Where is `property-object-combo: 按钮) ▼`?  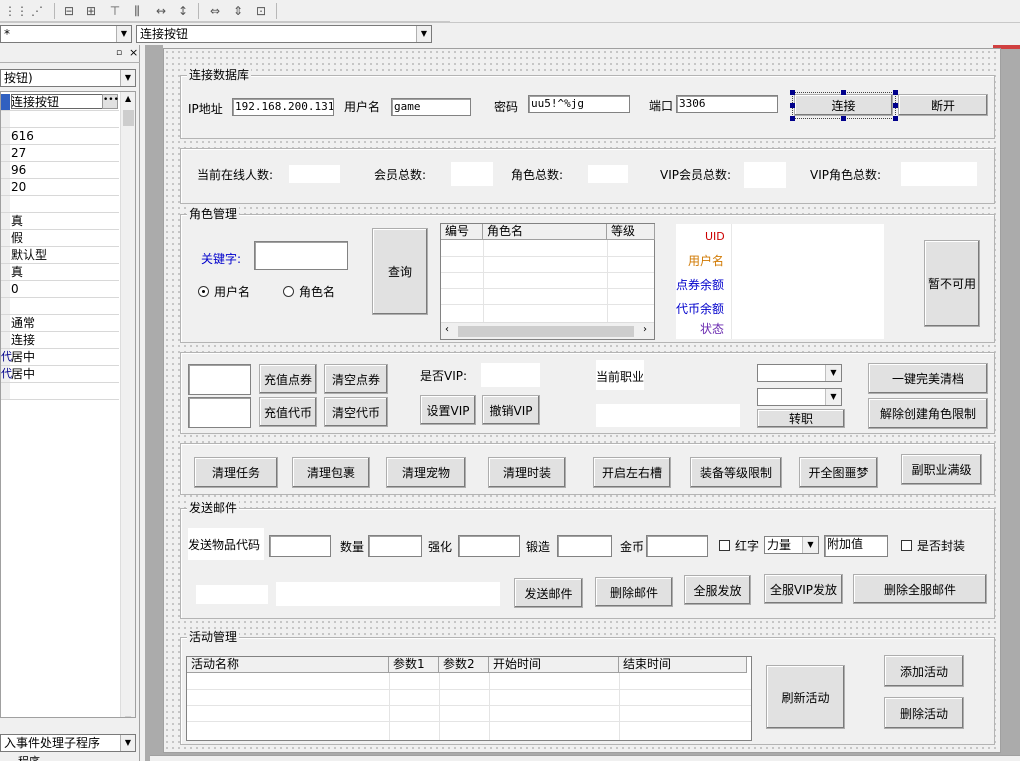
property-object-combo: 按钮) ▼ is located at coordinates (68, 78).